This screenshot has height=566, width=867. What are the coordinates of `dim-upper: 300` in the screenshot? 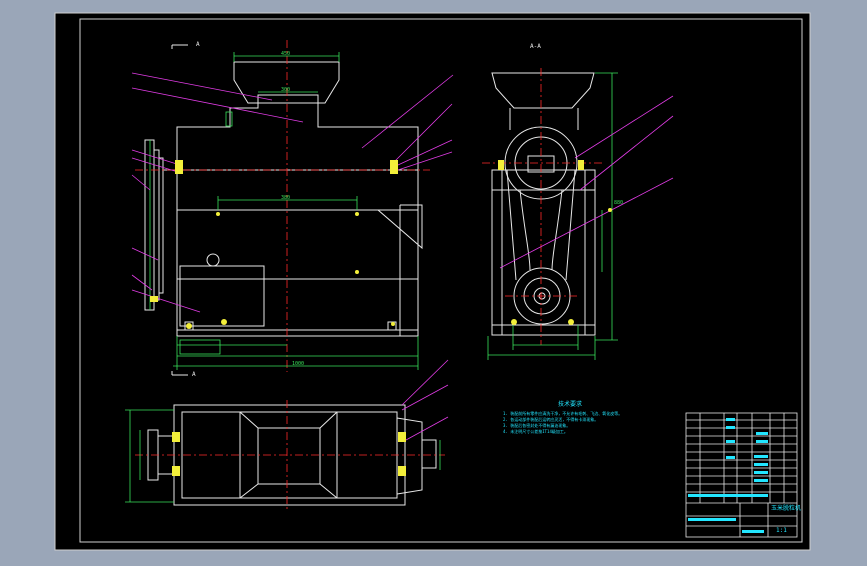 It's located at (286, 90).